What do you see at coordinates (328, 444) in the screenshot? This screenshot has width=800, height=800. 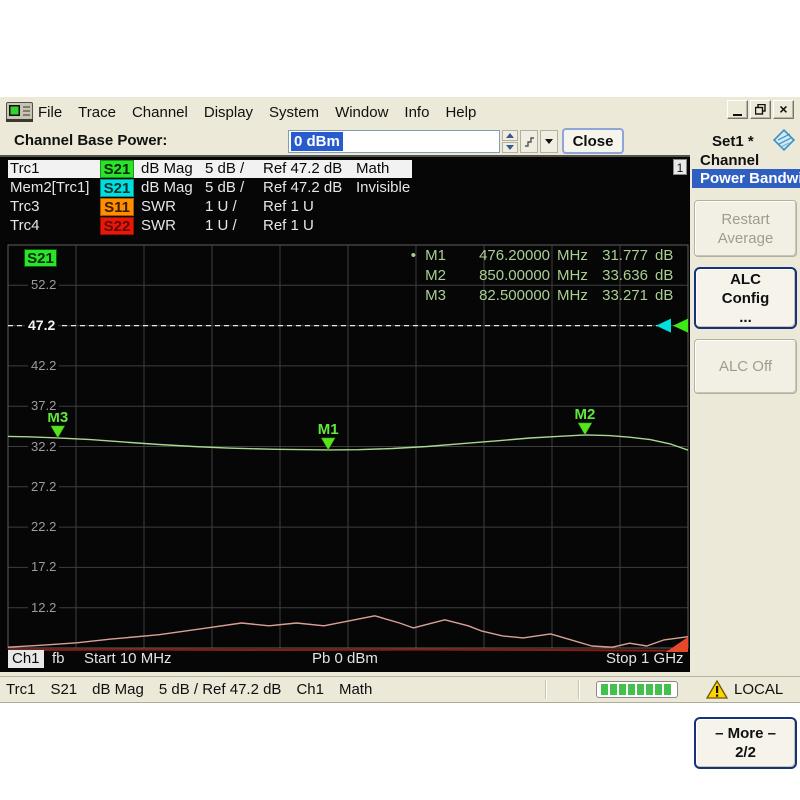 I see `marker-triangle-m1` at bounding box center [328, 444].